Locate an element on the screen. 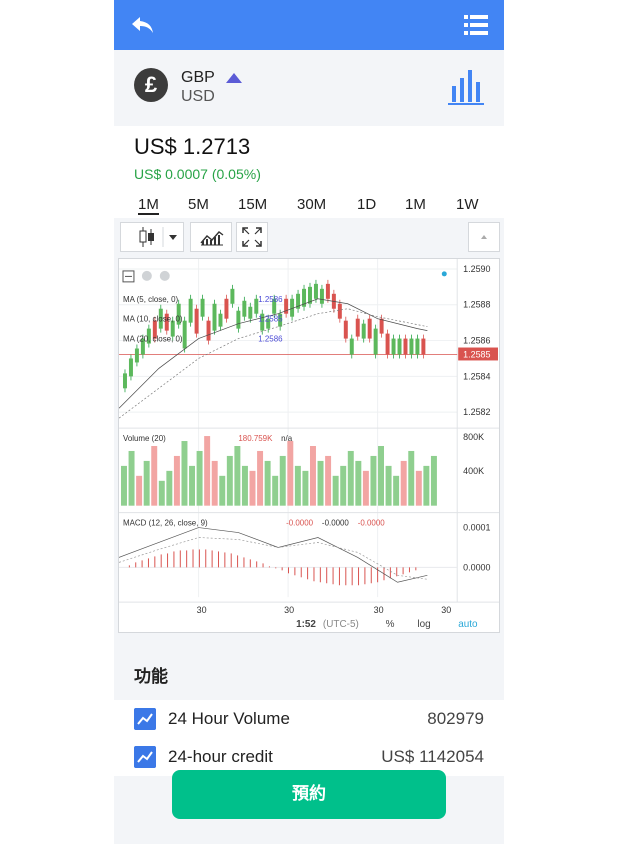  stat-row-volume: 24 Hour Volume 802979 is located at coordinates (309, 719).